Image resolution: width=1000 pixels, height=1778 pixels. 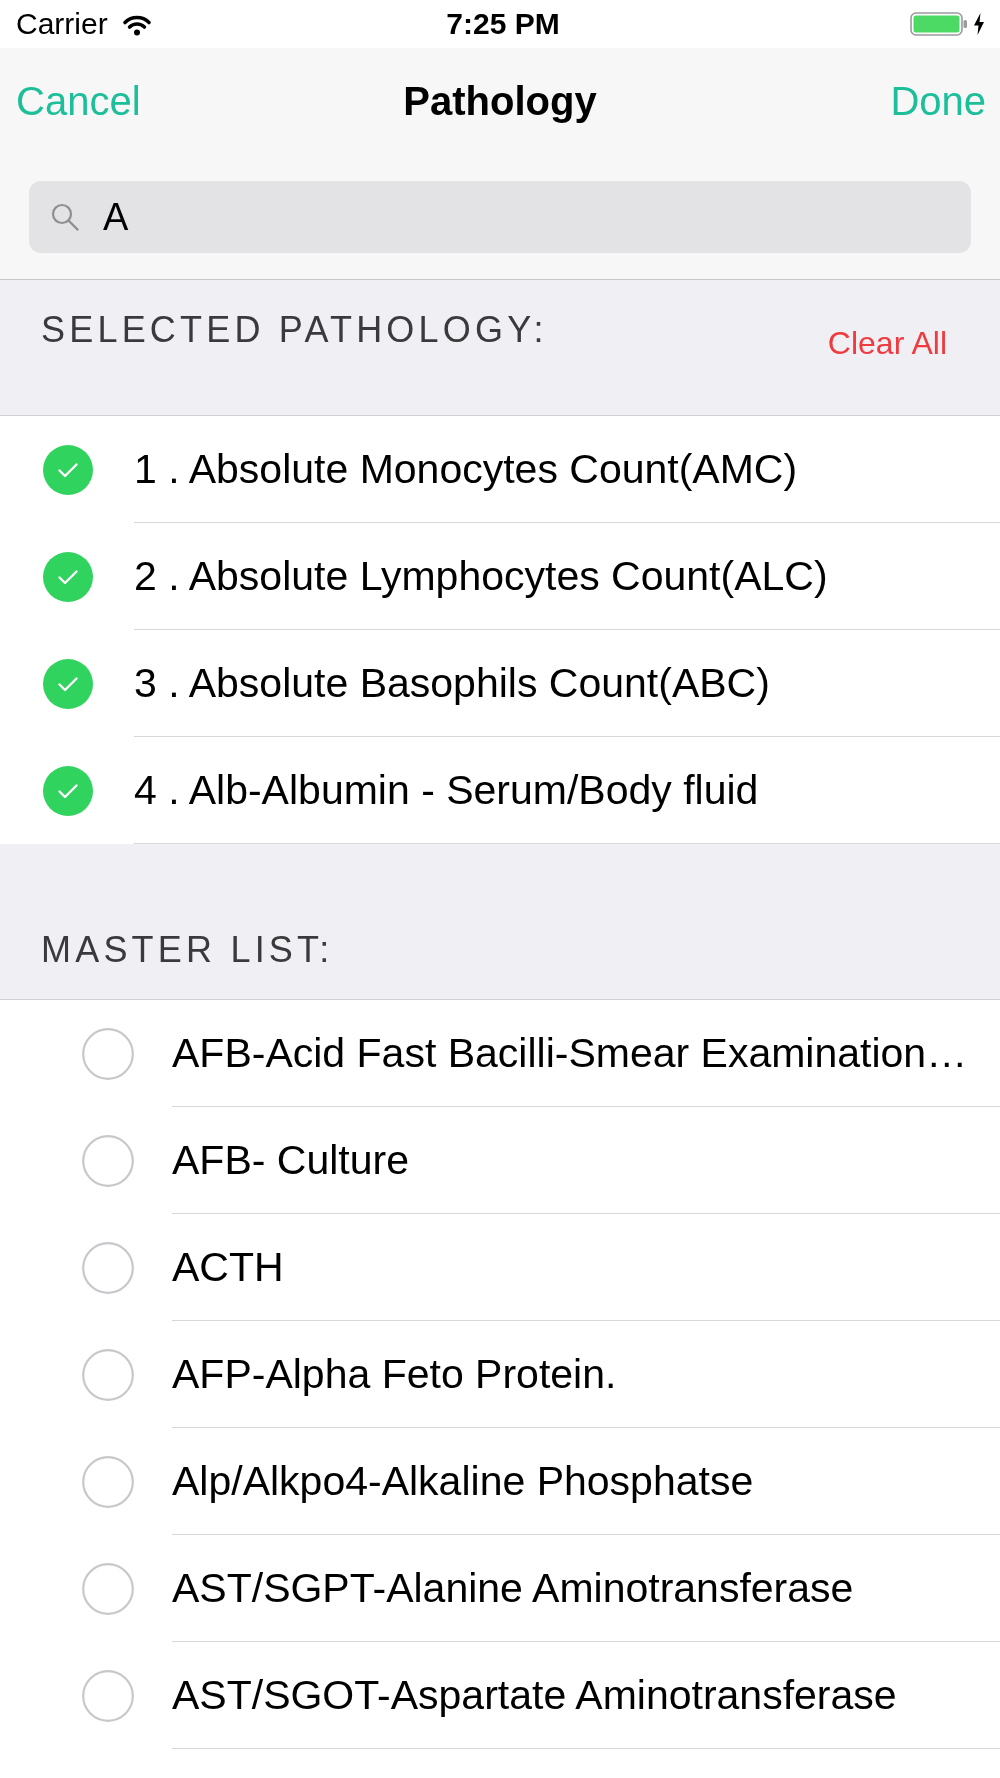 What do you see at coordinates (394, 1374) in the screenshot?
I see `item-label: AFP-Alpha Feto Protein.` at bounding box center [394, 1374].